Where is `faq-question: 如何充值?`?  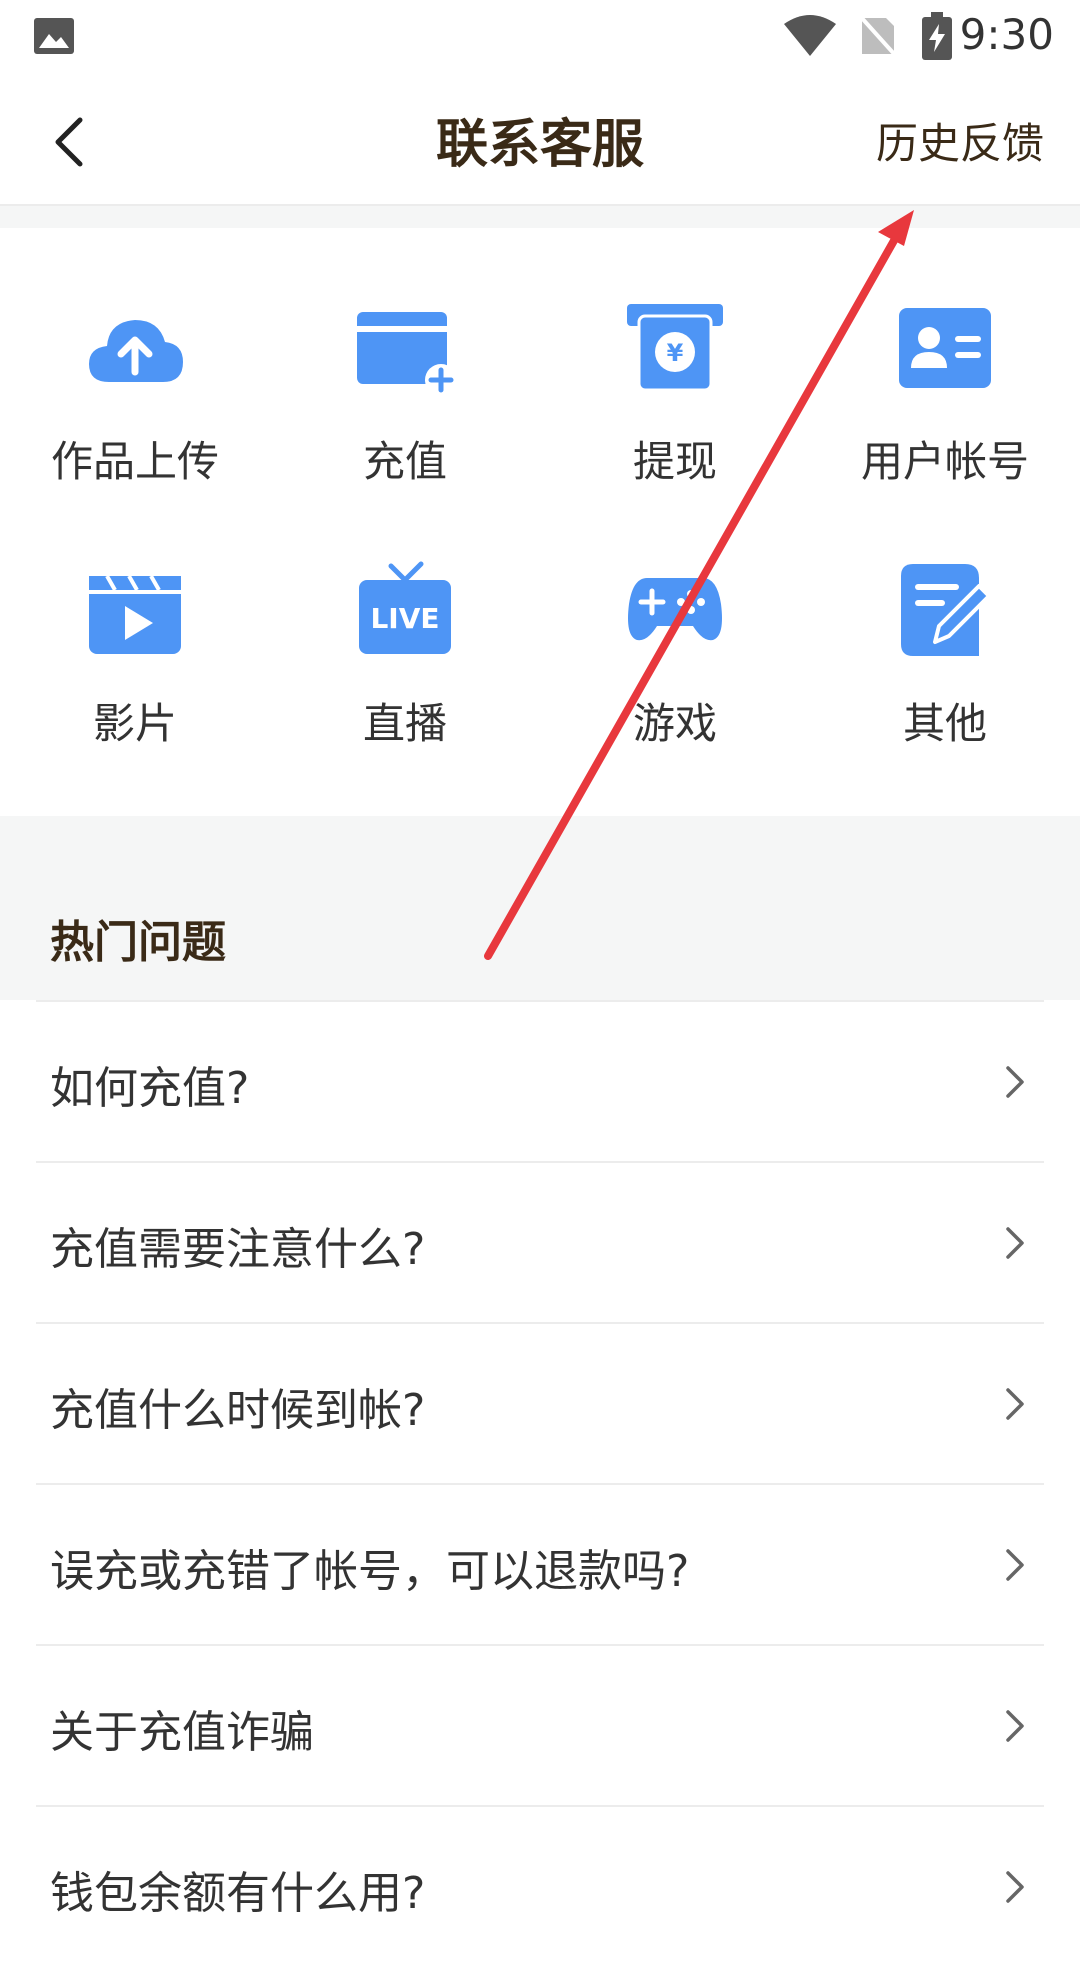 faq-question: 如何充值? is located at coordinates (150, 1088).